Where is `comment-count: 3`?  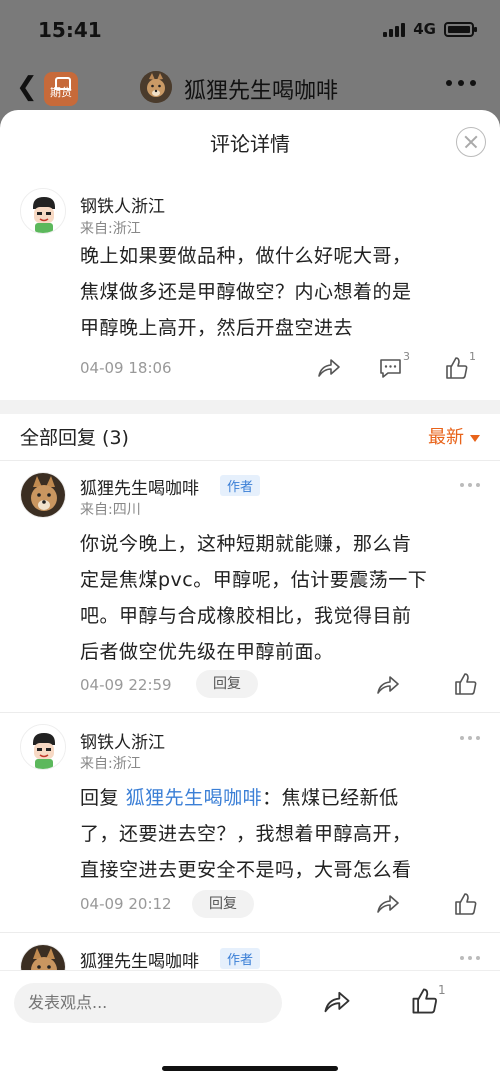
comment-count: 3 is located at coordinates (406, 356).